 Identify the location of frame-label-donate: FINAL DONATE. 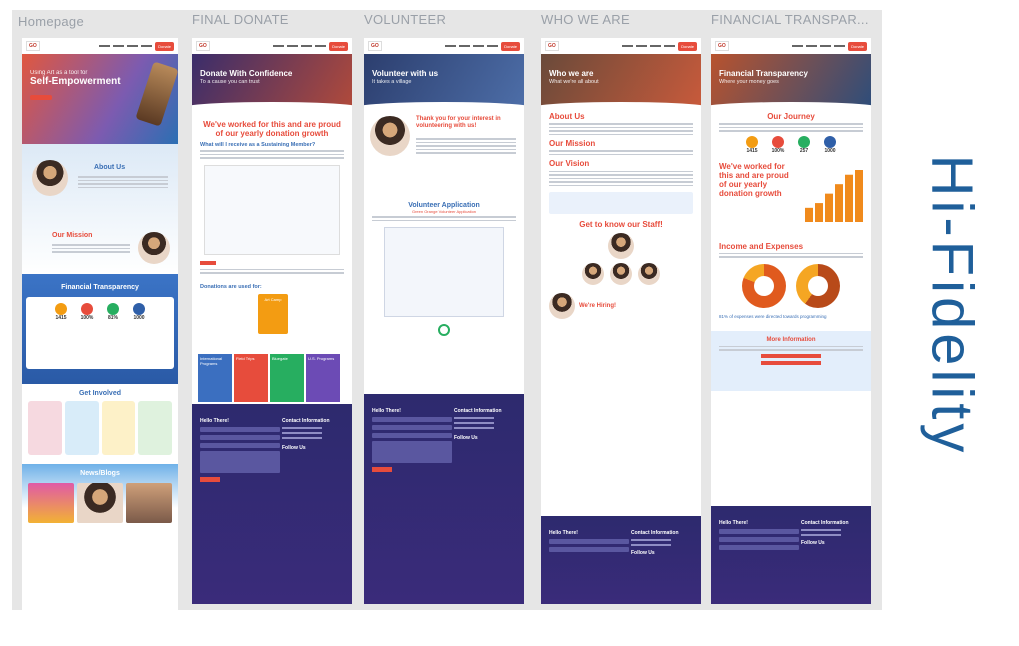
(240, 19).